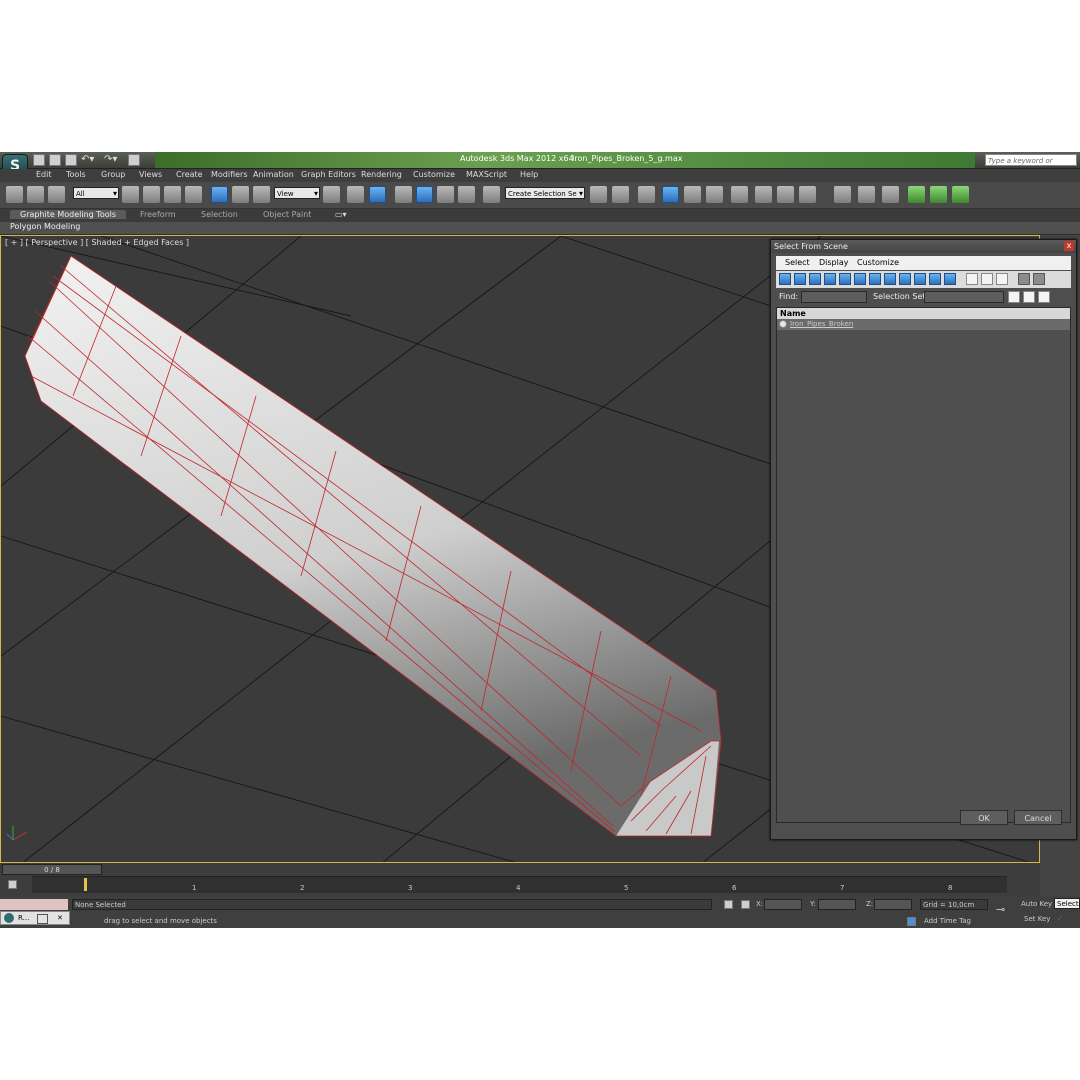 Image resolution: width=1080 pixels, height=1080 pixels. I want to click on maxscript-listener-mini, so click(34, 904).